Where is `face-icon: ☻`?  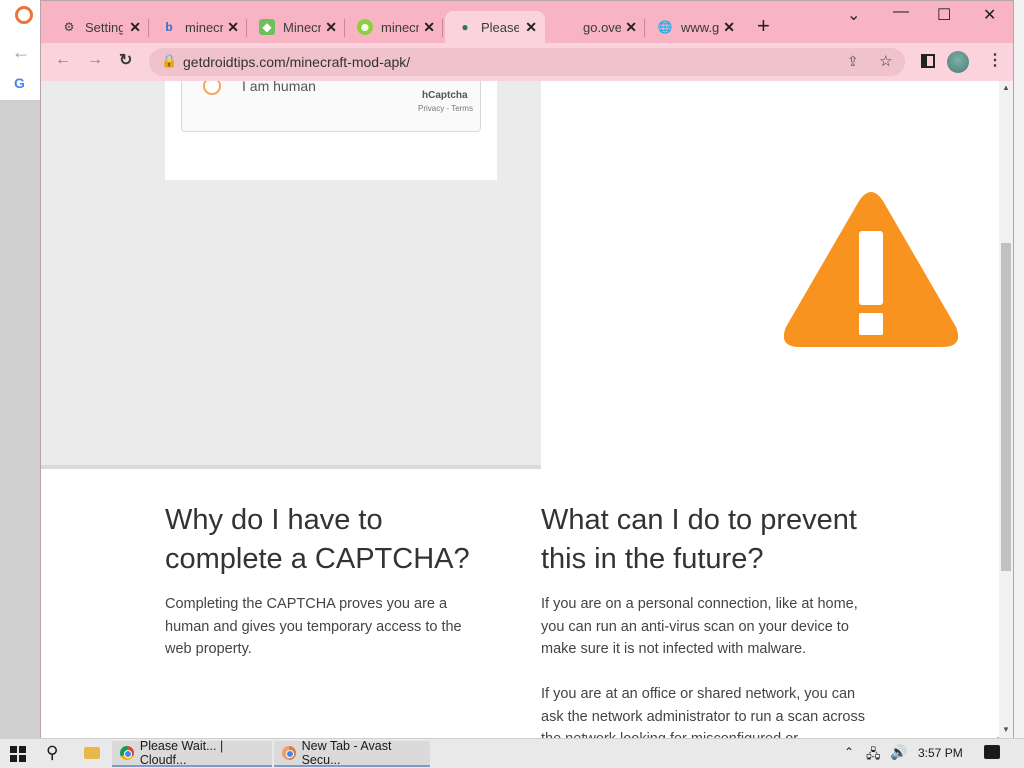
face-icon: ☻ is located at coordinates (365, 27).